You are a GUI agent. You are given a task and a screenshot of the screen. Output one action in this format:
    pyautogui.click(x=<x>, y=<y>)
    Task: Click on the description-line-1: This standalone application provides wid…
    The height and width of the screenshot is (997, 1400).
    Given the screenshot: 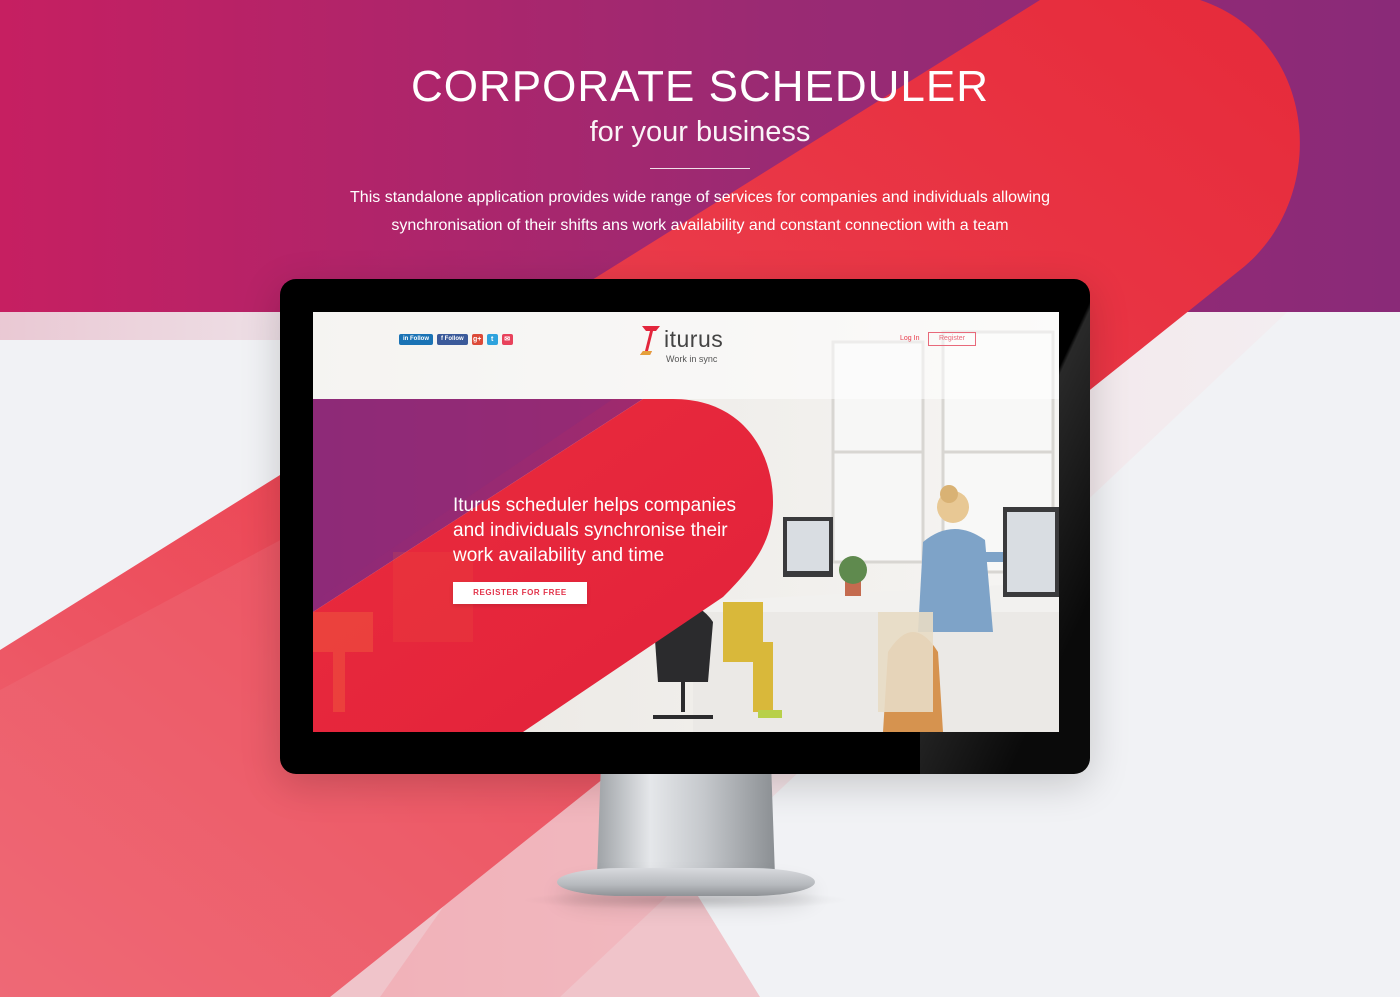 What is the action you would take?
    pyautogui.click(x=700, y=197)
    